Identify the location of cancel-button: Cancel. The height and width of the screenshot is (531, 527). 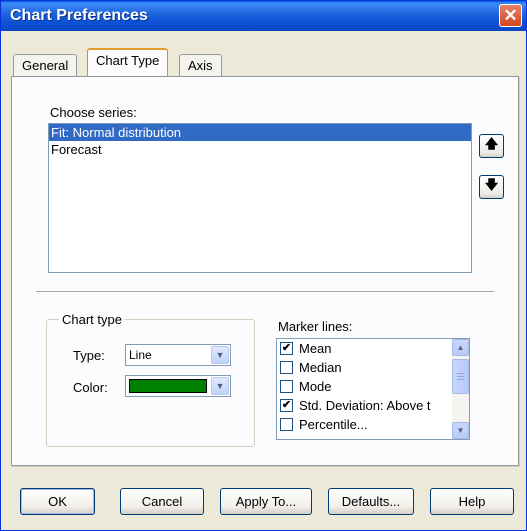
(162, 501).